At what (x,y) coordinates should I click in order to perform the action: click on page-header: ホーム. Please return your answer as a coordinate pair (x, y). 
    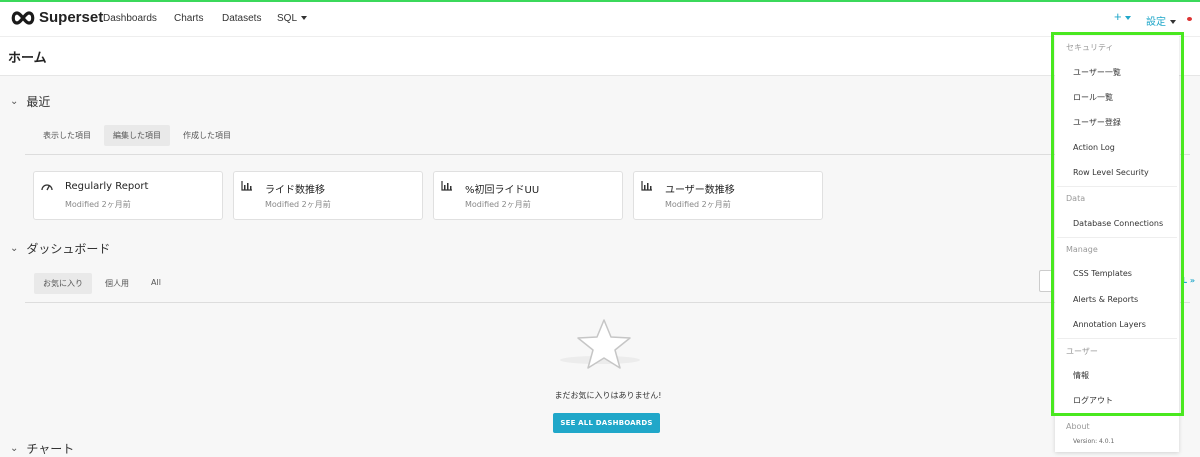
    Looking at the image, I should click on (600, 56).